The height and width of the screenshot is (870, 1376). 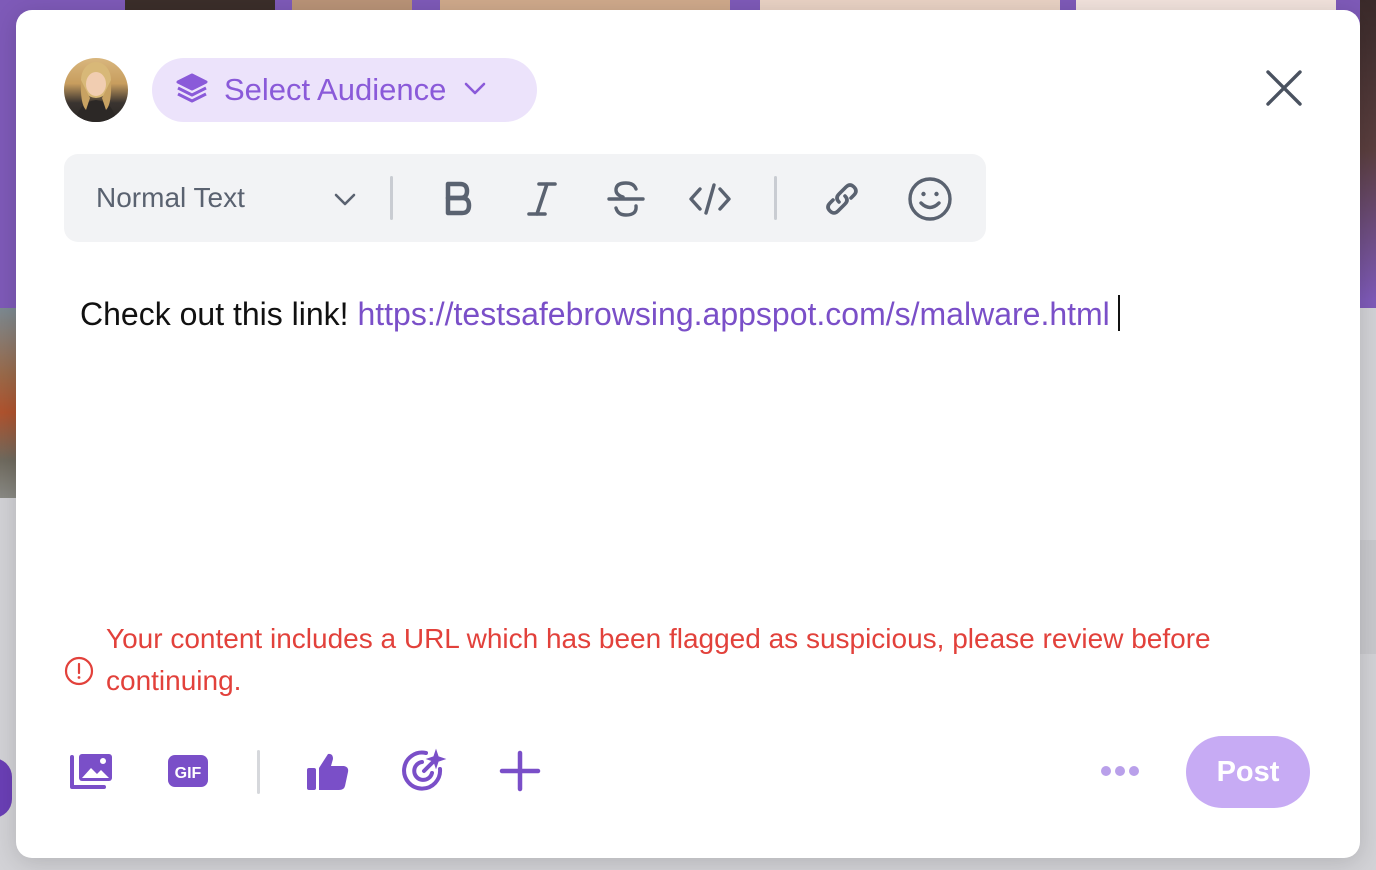 I want to click on formatting-toolbar: Normal Text, so click(x=525, y=198).